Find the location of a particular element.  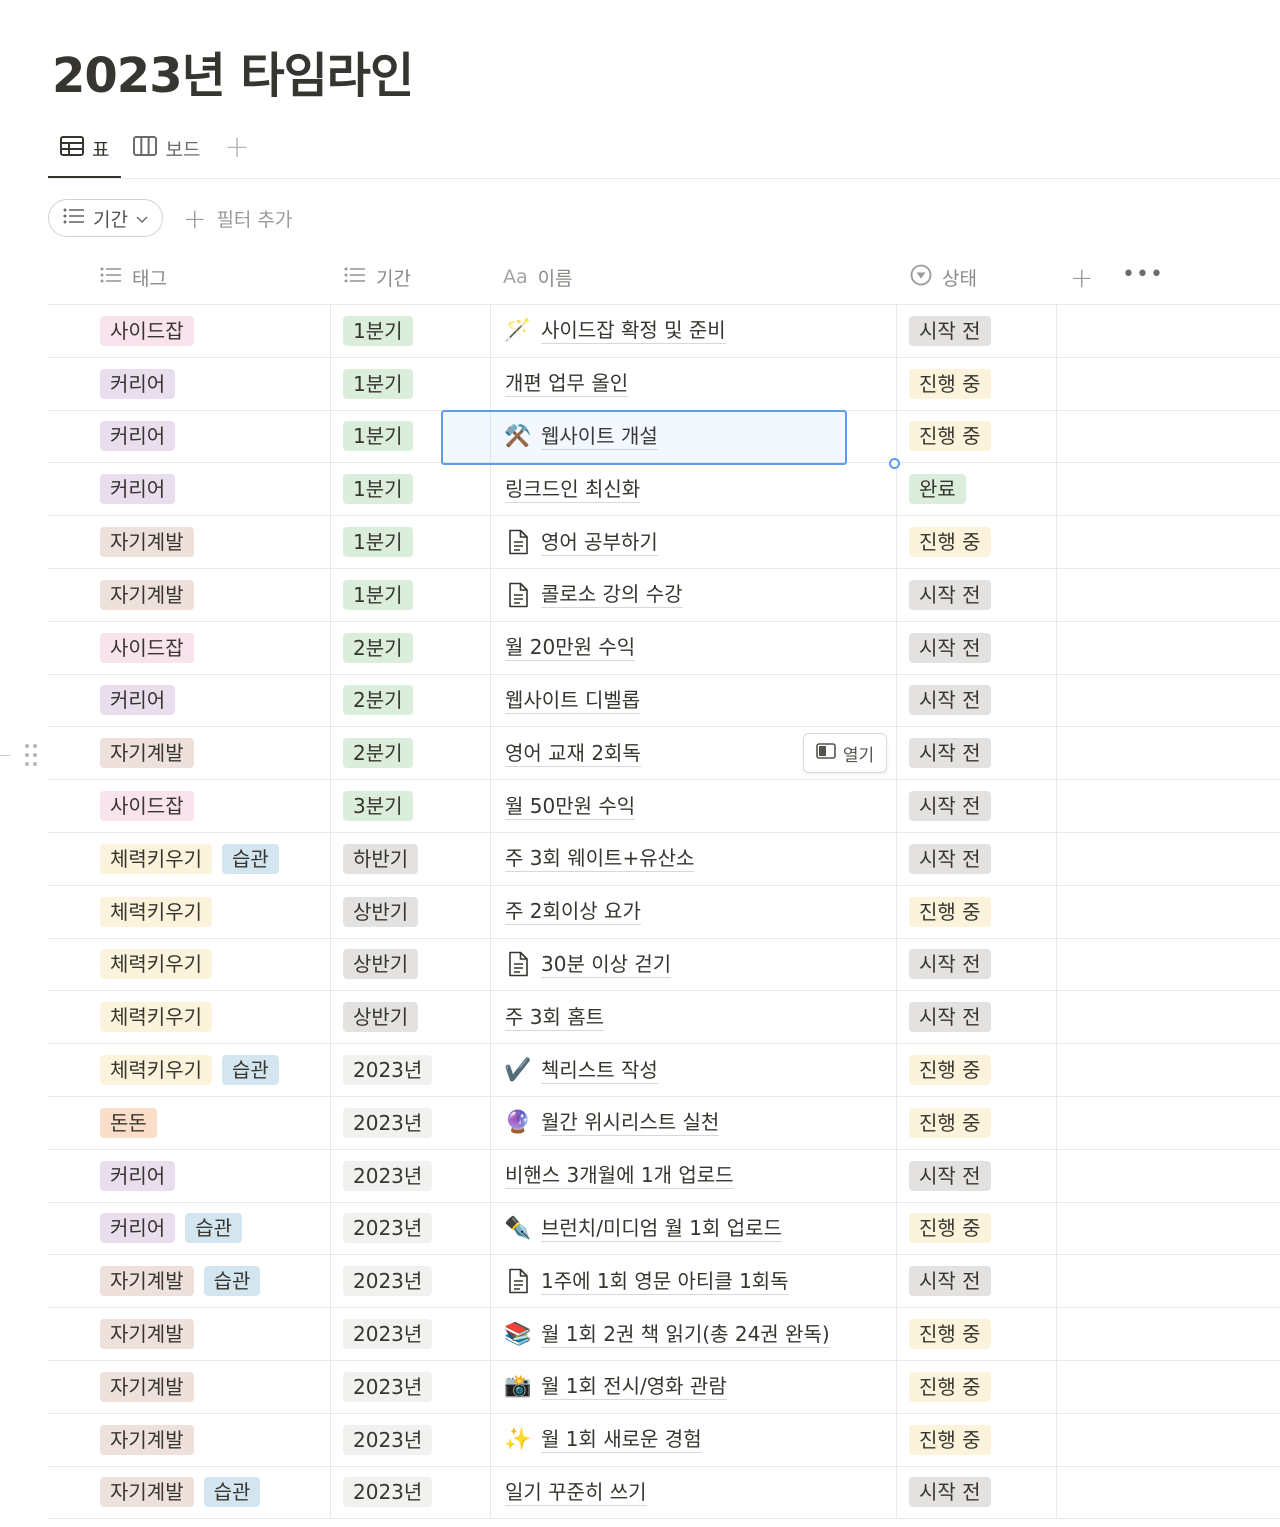

table-row: 체력키우기 상반기 30분 이상 걷기 시작 전 is located at coordinates (664, 965).